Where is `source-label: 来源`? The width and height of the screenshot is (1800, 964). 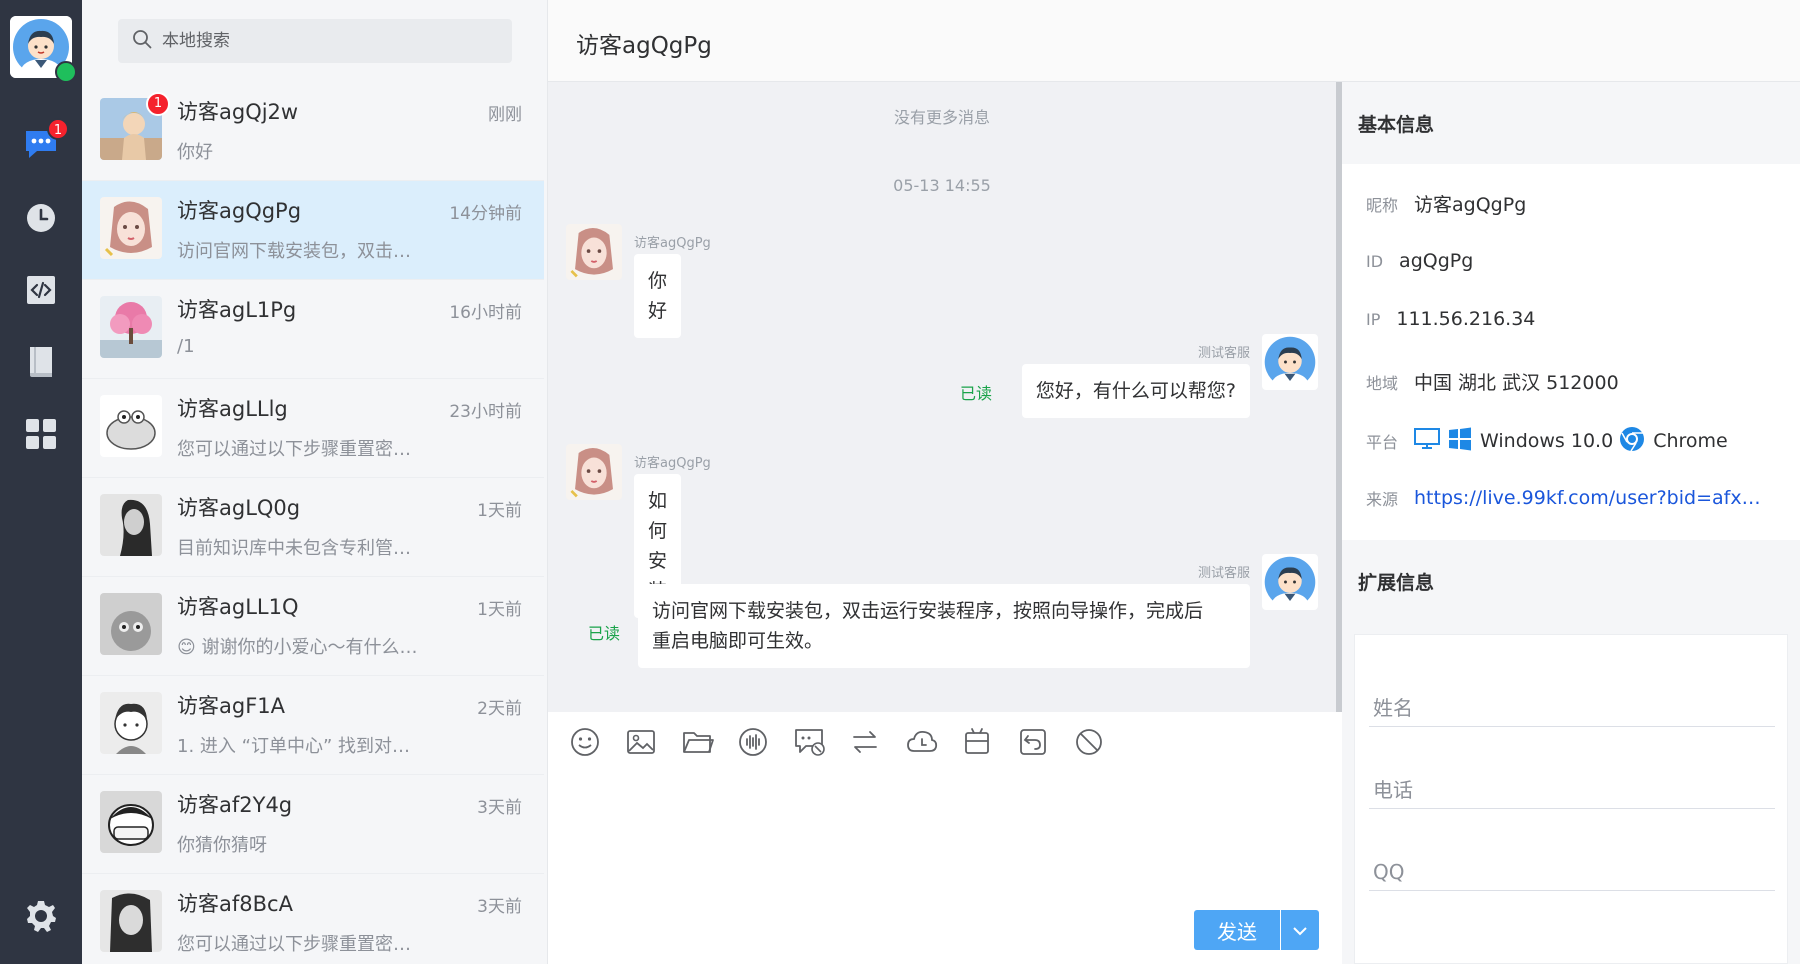 source-label: 来源 is located at coordinates (1382, 499).